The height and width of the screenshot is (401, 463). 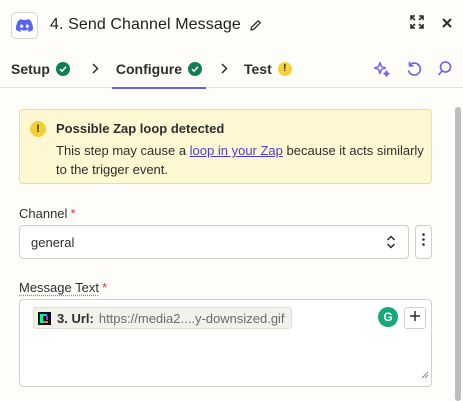 What do you see at coordinates (123, 150) in the screenshot?
I see `warning-text-start: This step may cause a` at bounding box center [123, 150].